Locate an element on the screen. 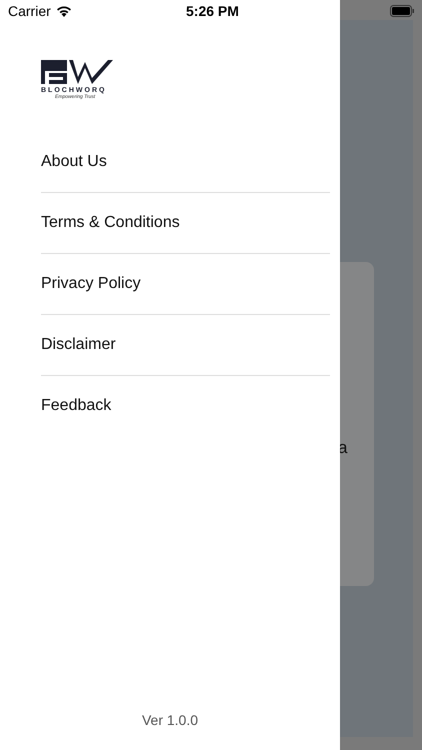 Image resolution: width=422 pixels, height=750 pixels. menu-item: Terms & Conditions is located at coordinates (185, 223).